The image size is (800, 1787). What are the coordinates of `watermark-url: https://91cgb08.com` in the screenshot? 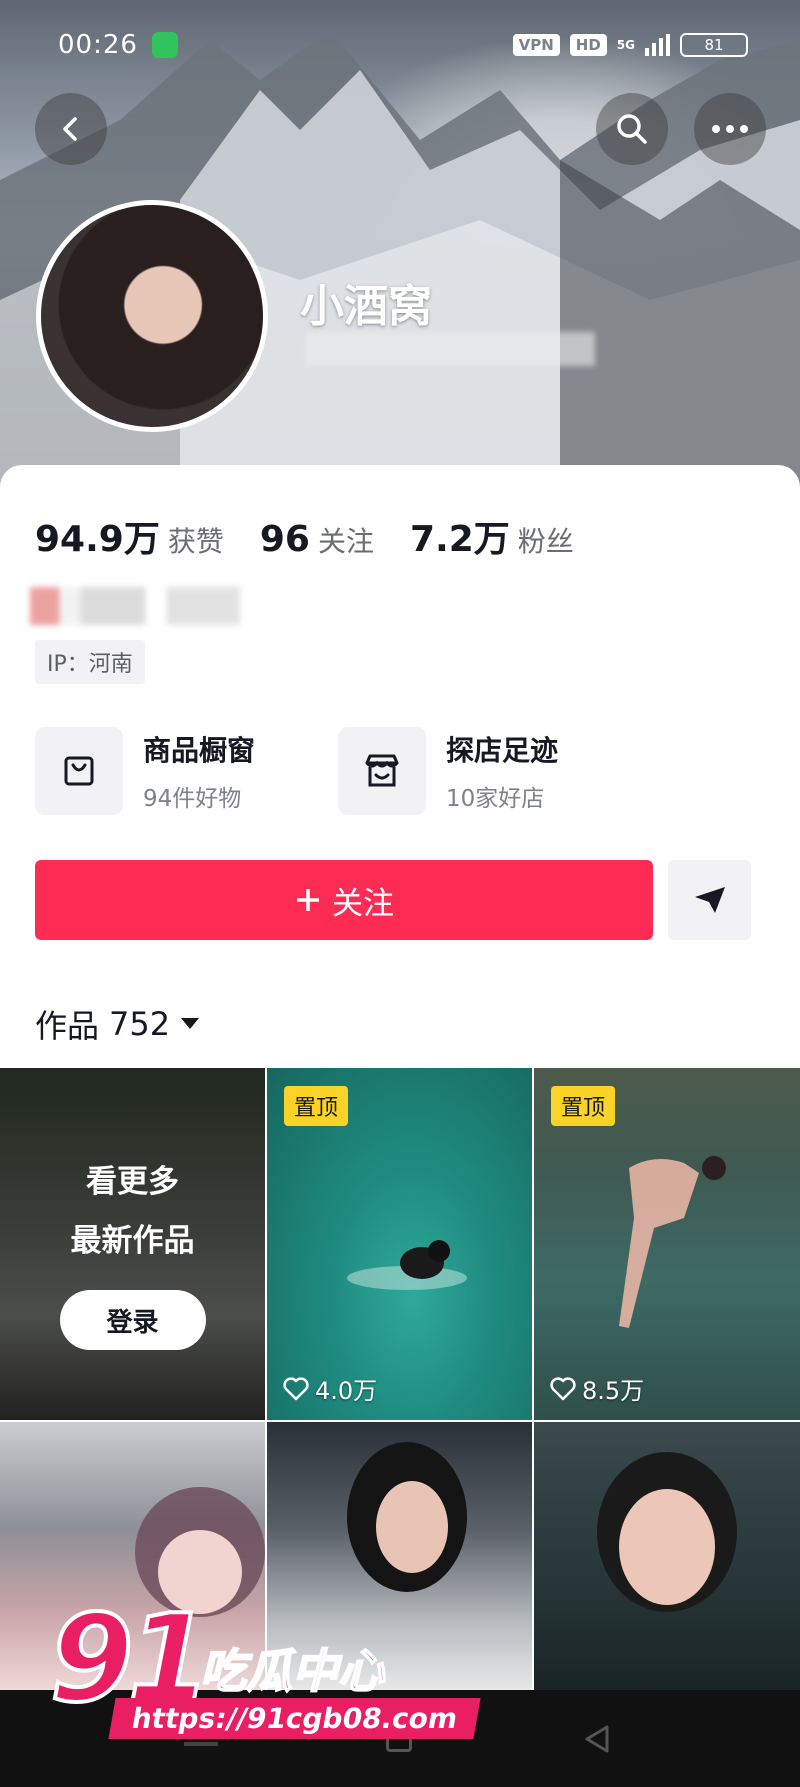 It's located at (294, 1718).